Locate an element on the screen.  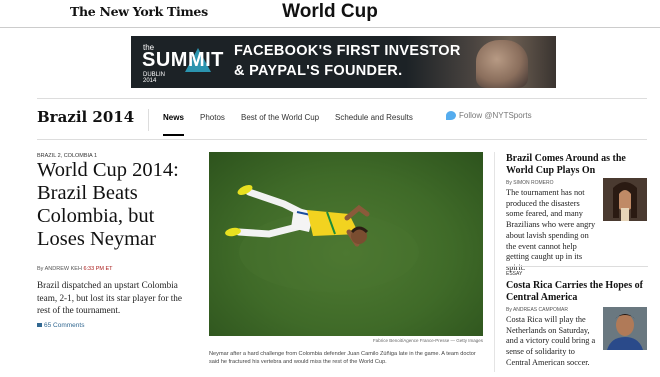
man-portrait-image is located at coordinates (625, 328).